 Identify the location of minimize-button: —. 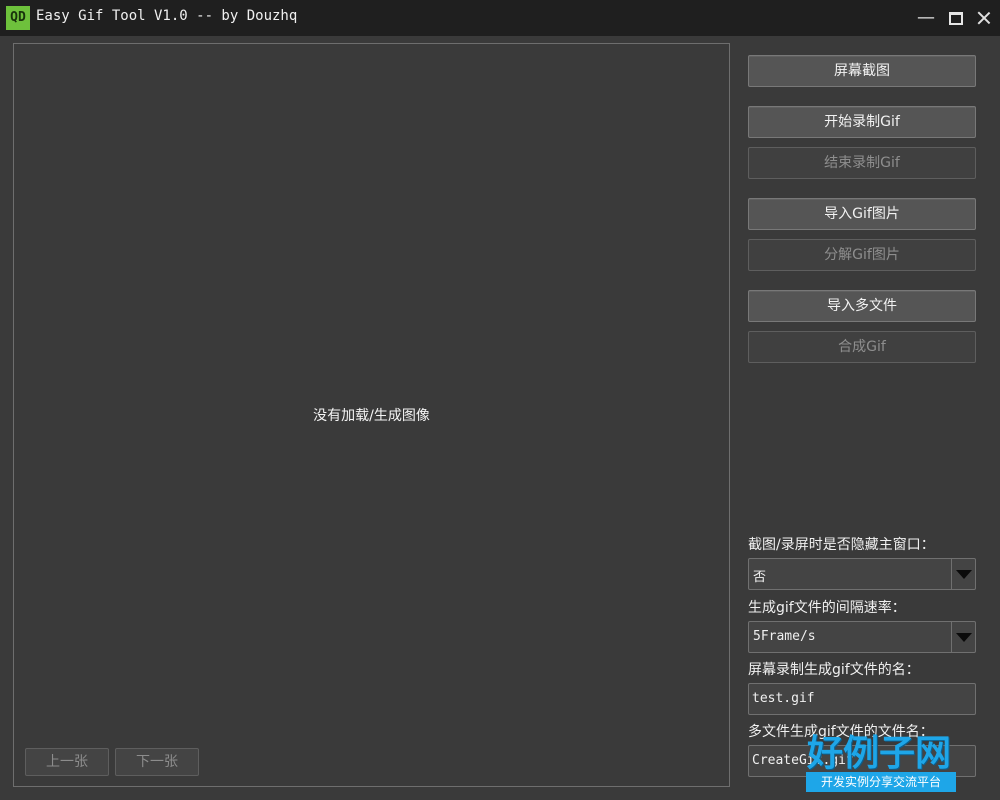
(926, 18).